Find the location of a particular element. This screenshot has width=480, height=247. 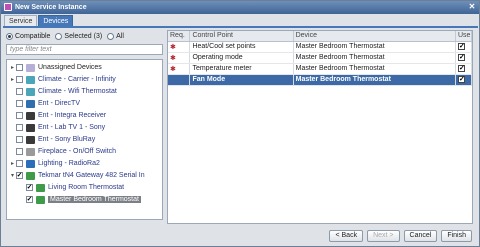

tree-item-label: Ent - DirecTV is located at coordinates (59, 103).